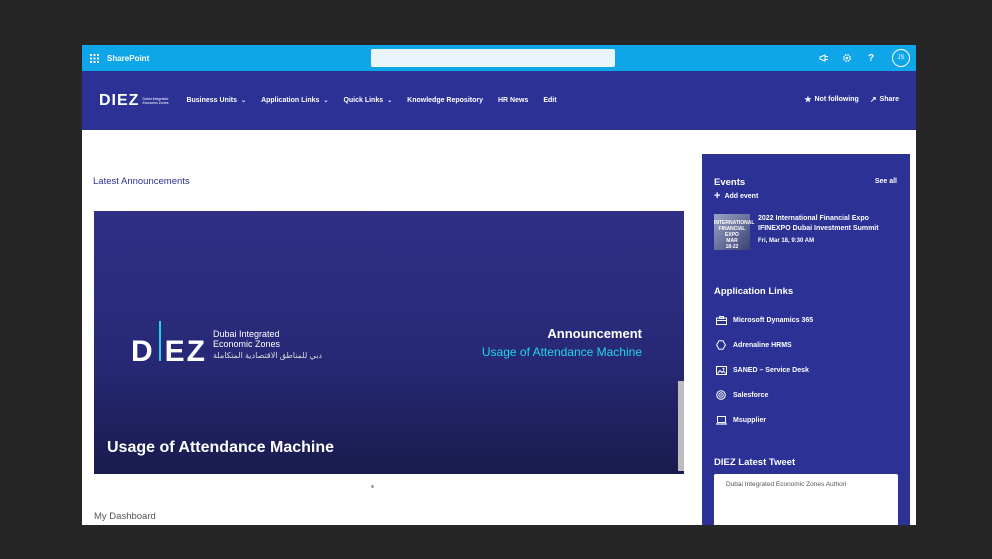 The width and height of the screenshot is (992, 559). I want to click on nav-label: Business Units, so click(212, 100).